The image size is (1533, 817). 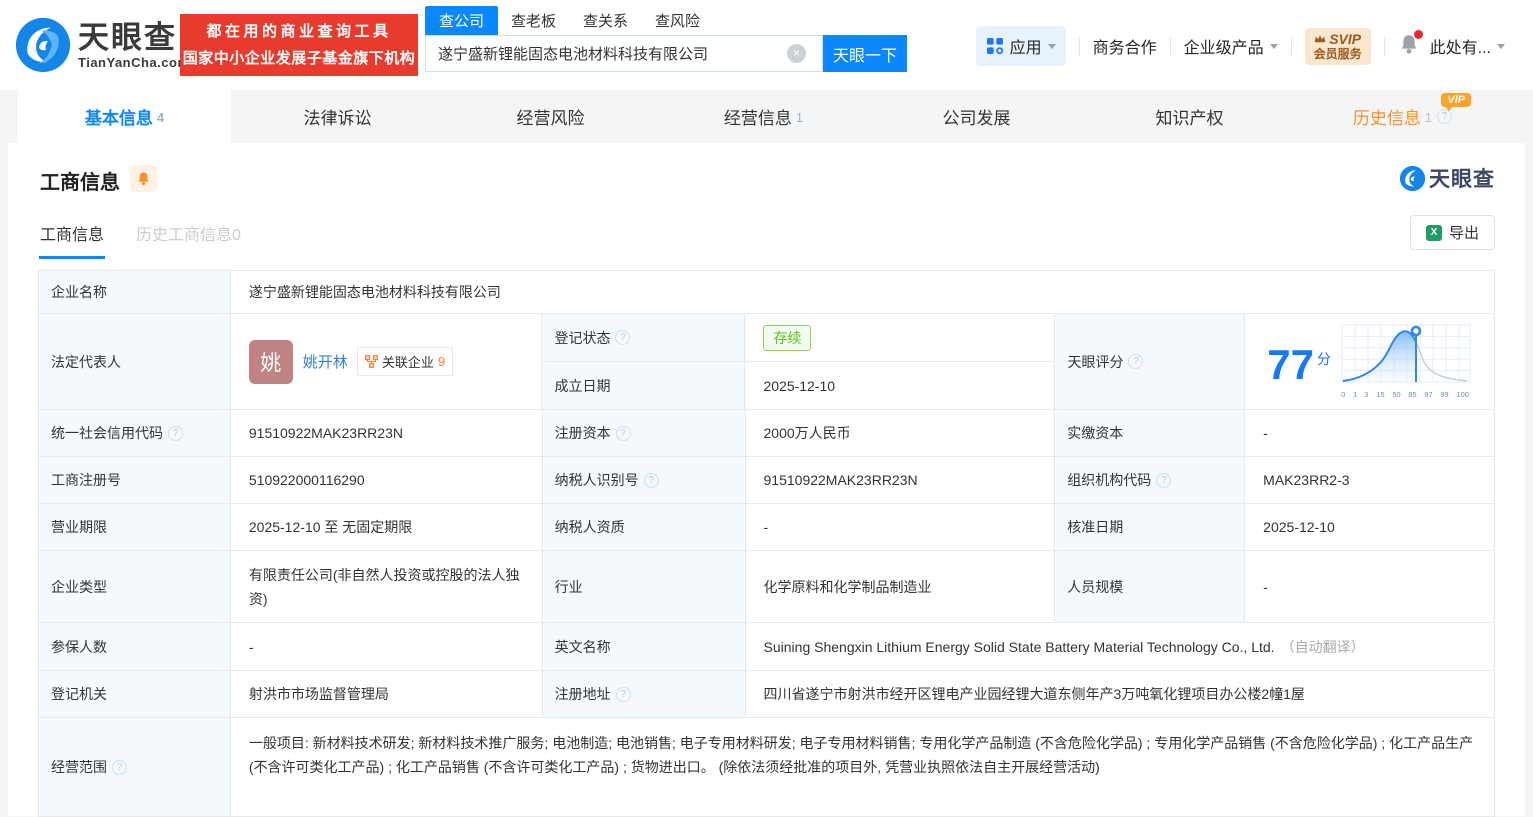 What do you see at coordinates (299, 58) in the screenshot?
I see `slogan-line2: 国家中小企业发展子基金旗下机构` at bounding box center [299, 58].